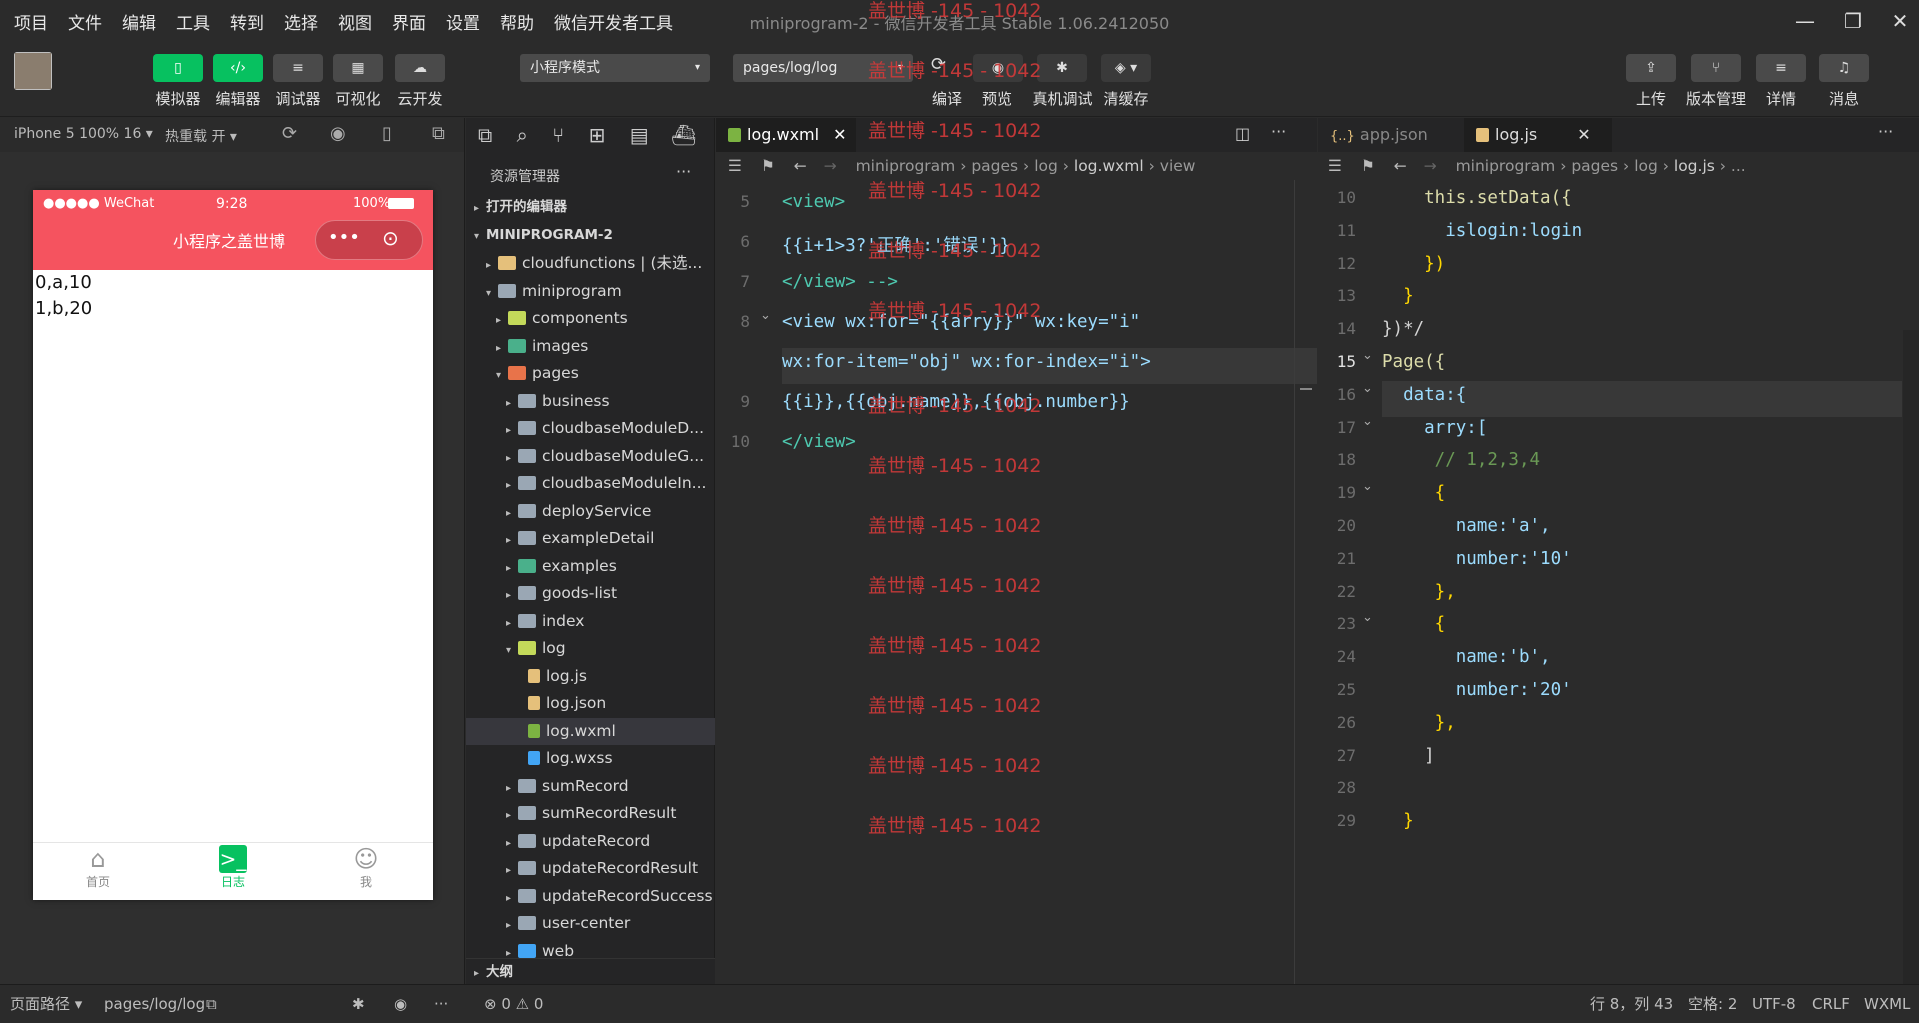 This screenshot has height=1023, width=1919. What do you see at coordinates (1716, 68) in the screenshot?
I see `version-button: ⑂` at bounding box center [1716, 68].